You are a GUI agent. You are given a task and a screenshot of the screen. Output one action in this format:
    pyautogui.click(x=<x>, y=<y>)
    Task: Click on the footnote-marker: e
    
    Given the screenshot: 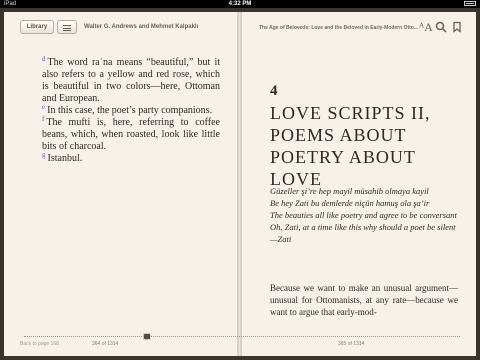 What is the action you would take?
    pyautogui.click(x=43, y=107)
    